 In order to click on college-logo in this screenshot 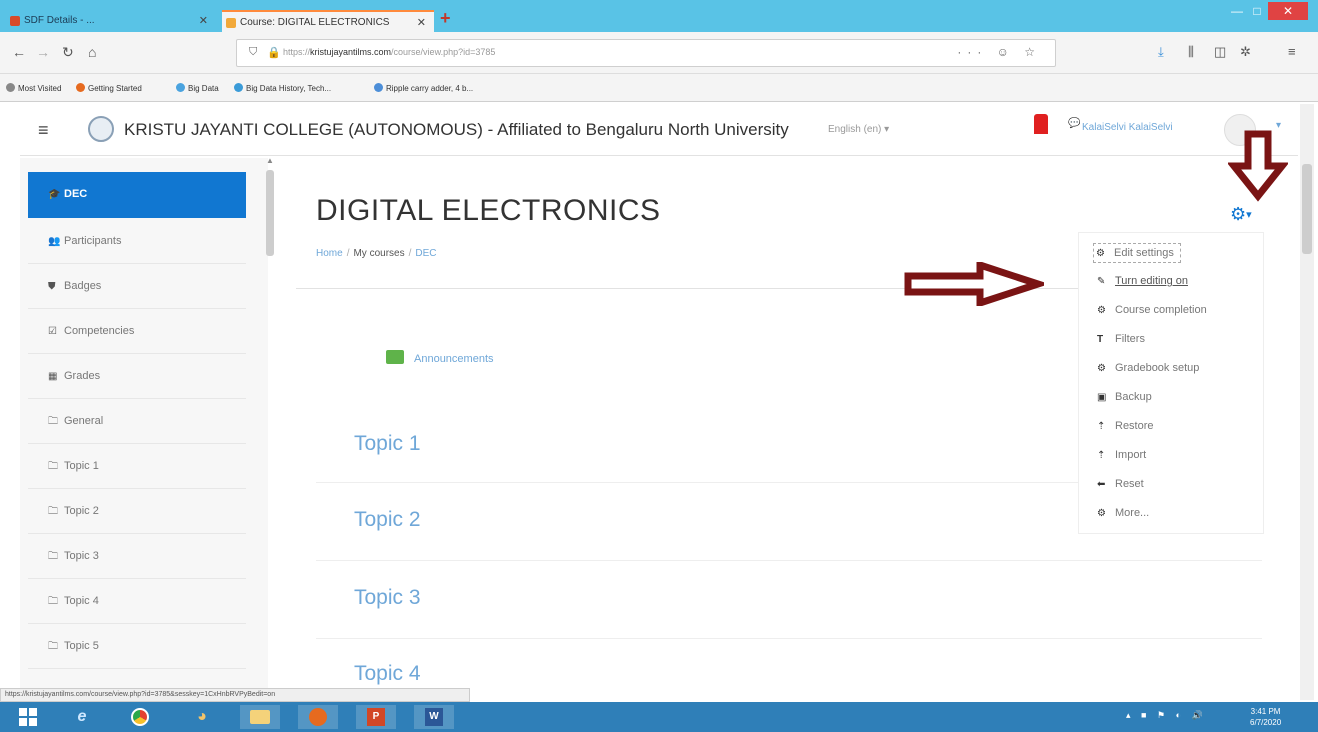, I will do `click(101, 129)`.